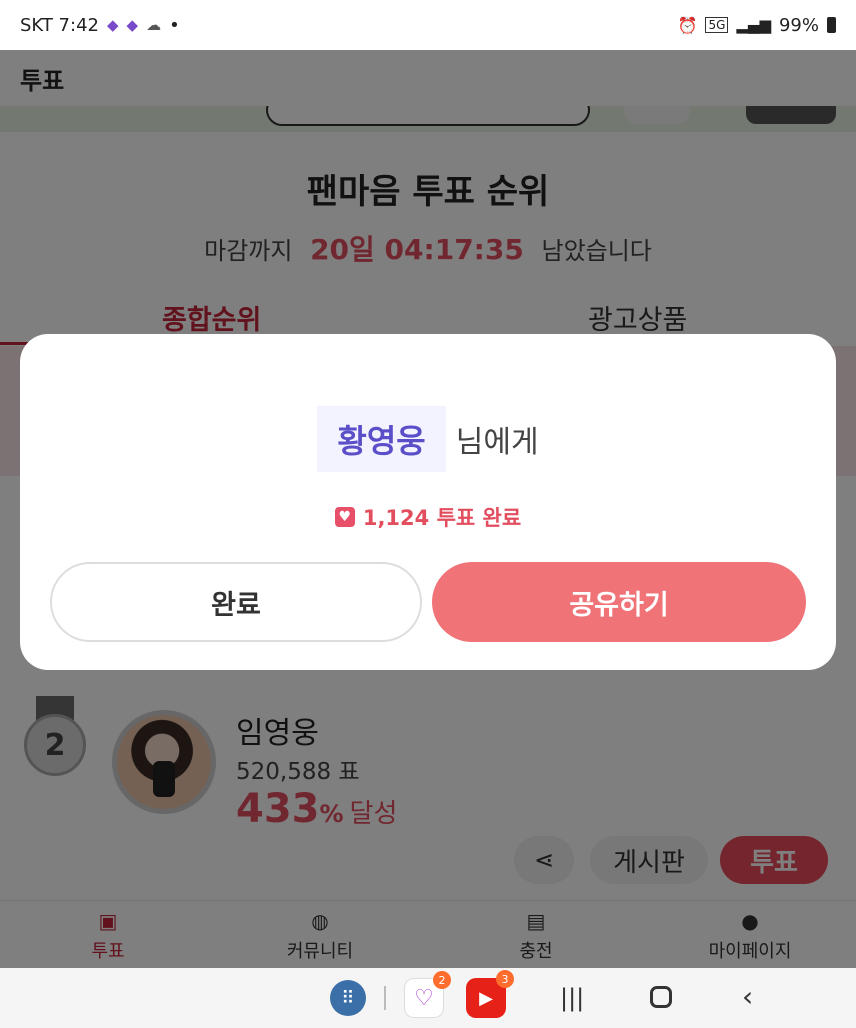  What do you see at coordinates (236, 602) in the screenshot?
I see `complete-button: 완료` at bounding box center [236, 602].